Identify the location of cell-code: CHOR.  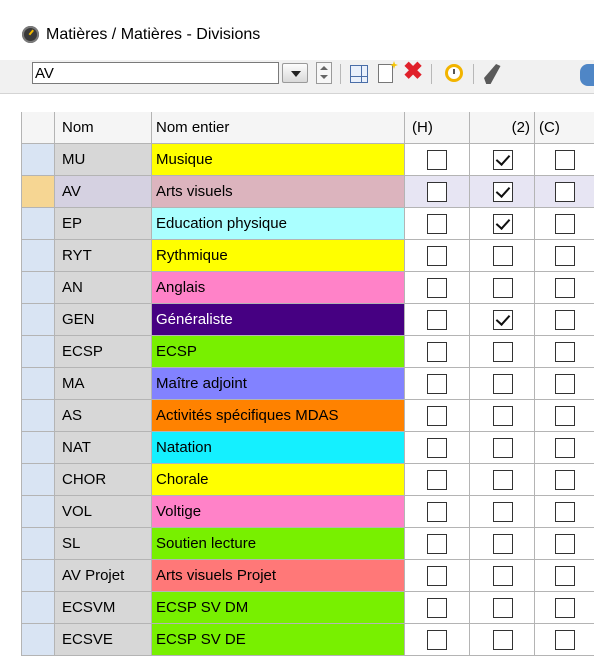
(103, 480).